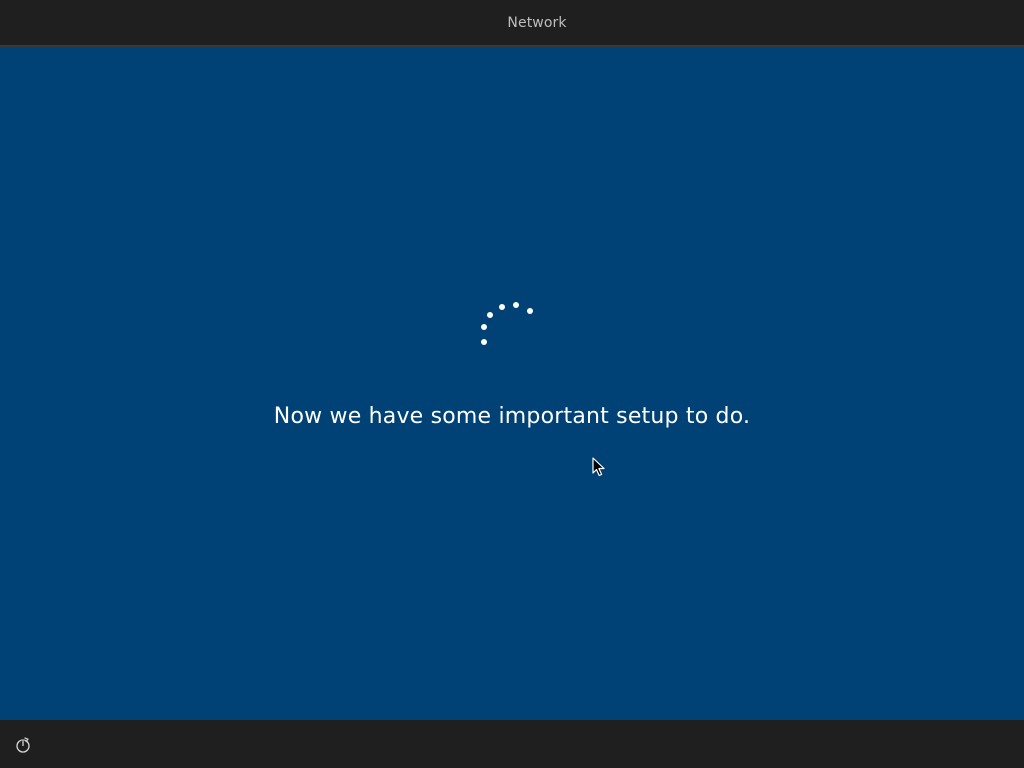 The width and height of the screenshot is (1024, 768). I want to click on mouse-pointer-icon, so click(598, 467).